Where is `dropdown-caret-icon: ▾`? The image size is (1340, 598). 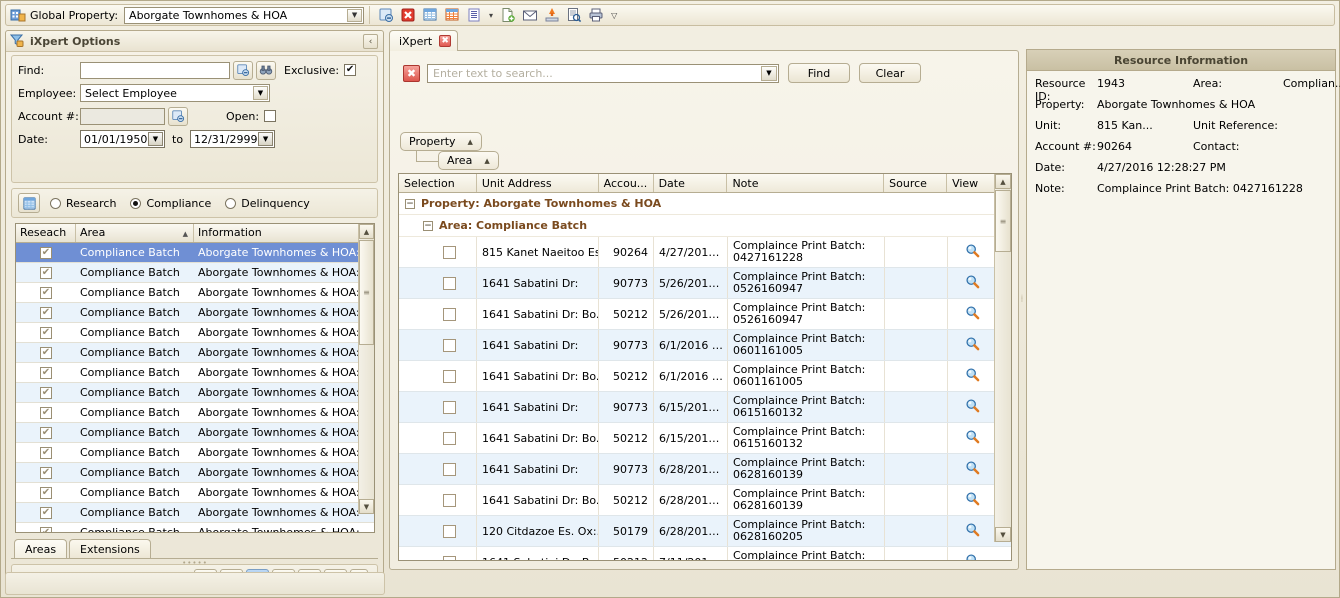 dropdown-caret-icon: ▾ is located at coordinates (491, 15).